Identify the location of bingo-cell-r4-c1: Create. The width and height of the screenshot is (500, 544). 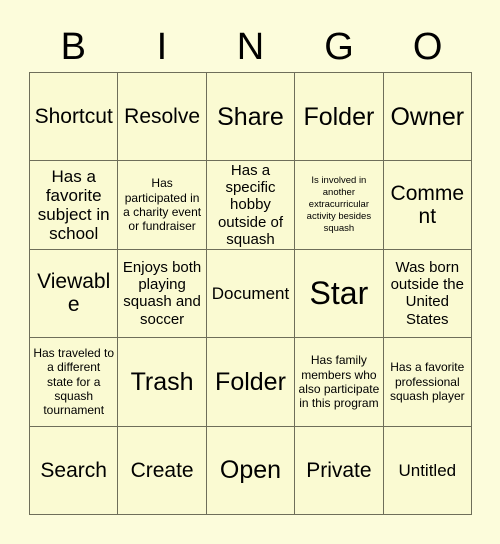
(162, 470).